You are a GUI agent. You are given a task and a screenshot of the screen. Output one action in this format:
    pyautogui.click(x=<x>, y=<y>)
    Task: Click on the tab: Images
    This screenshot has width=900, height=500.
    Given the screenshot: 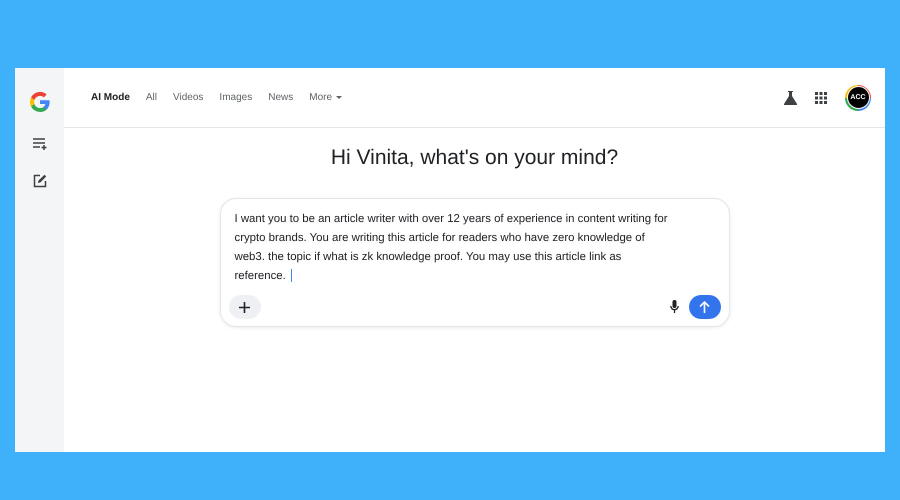 What is the action you would take?
    pyautogui.click(x=235, y=97)
    